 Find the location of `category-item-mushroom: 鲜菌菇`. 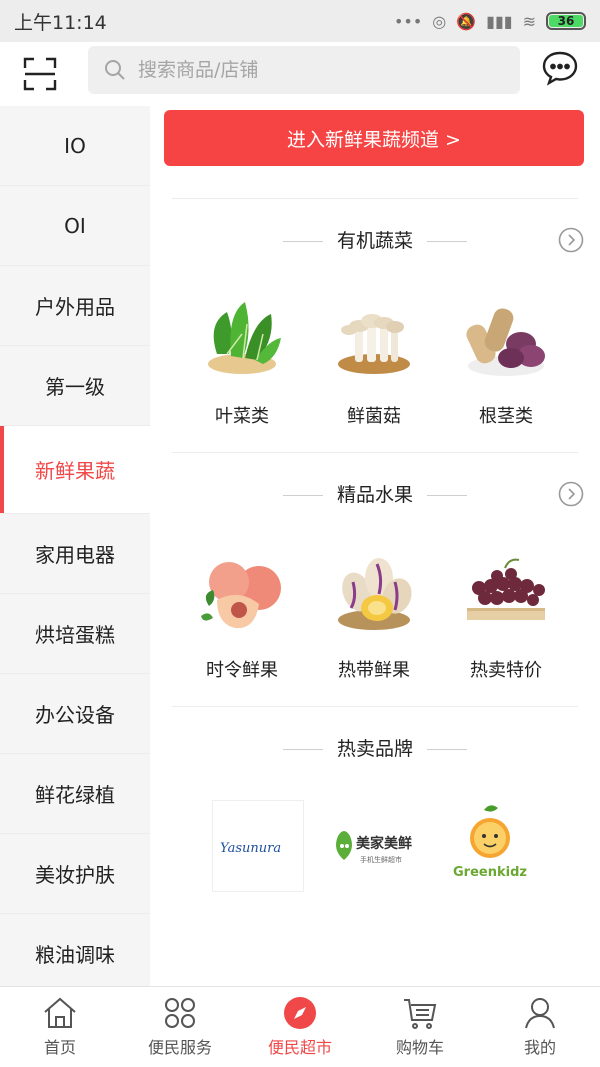

category-item-mushroom: 鲜菌菇 is located at coordinates (374, 361).